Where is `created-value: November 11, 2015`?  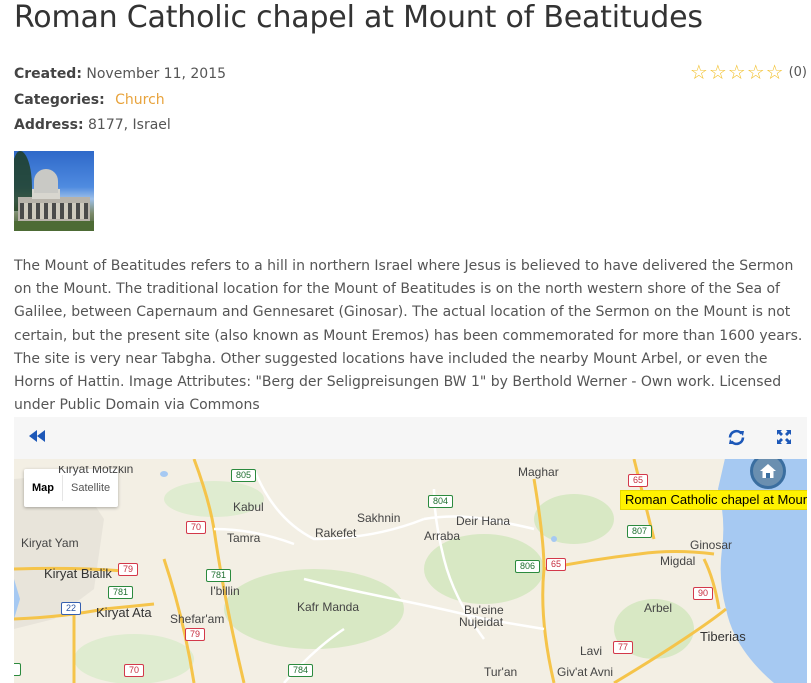 created-value: November 11, 2015 is located at coordinates (156, 74).